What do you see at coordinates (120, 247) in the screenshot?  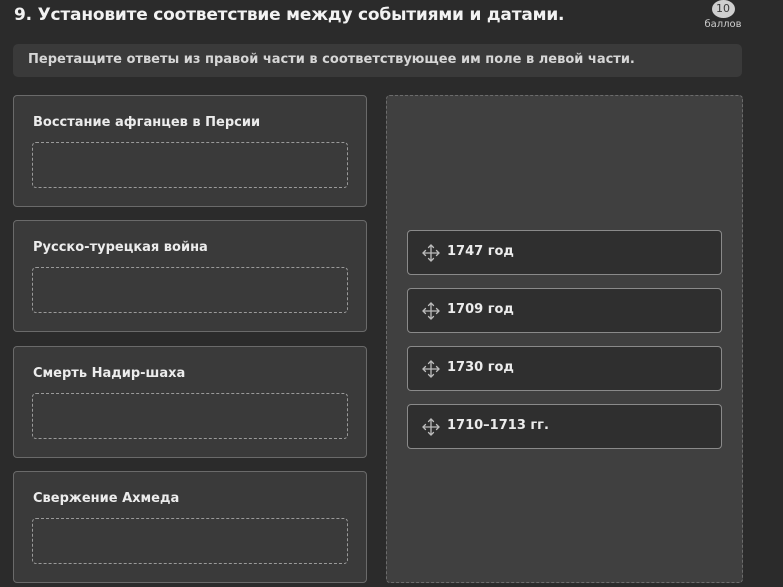 I see `event-label: Русско-турецкая война` at bounding box center [120, 247].